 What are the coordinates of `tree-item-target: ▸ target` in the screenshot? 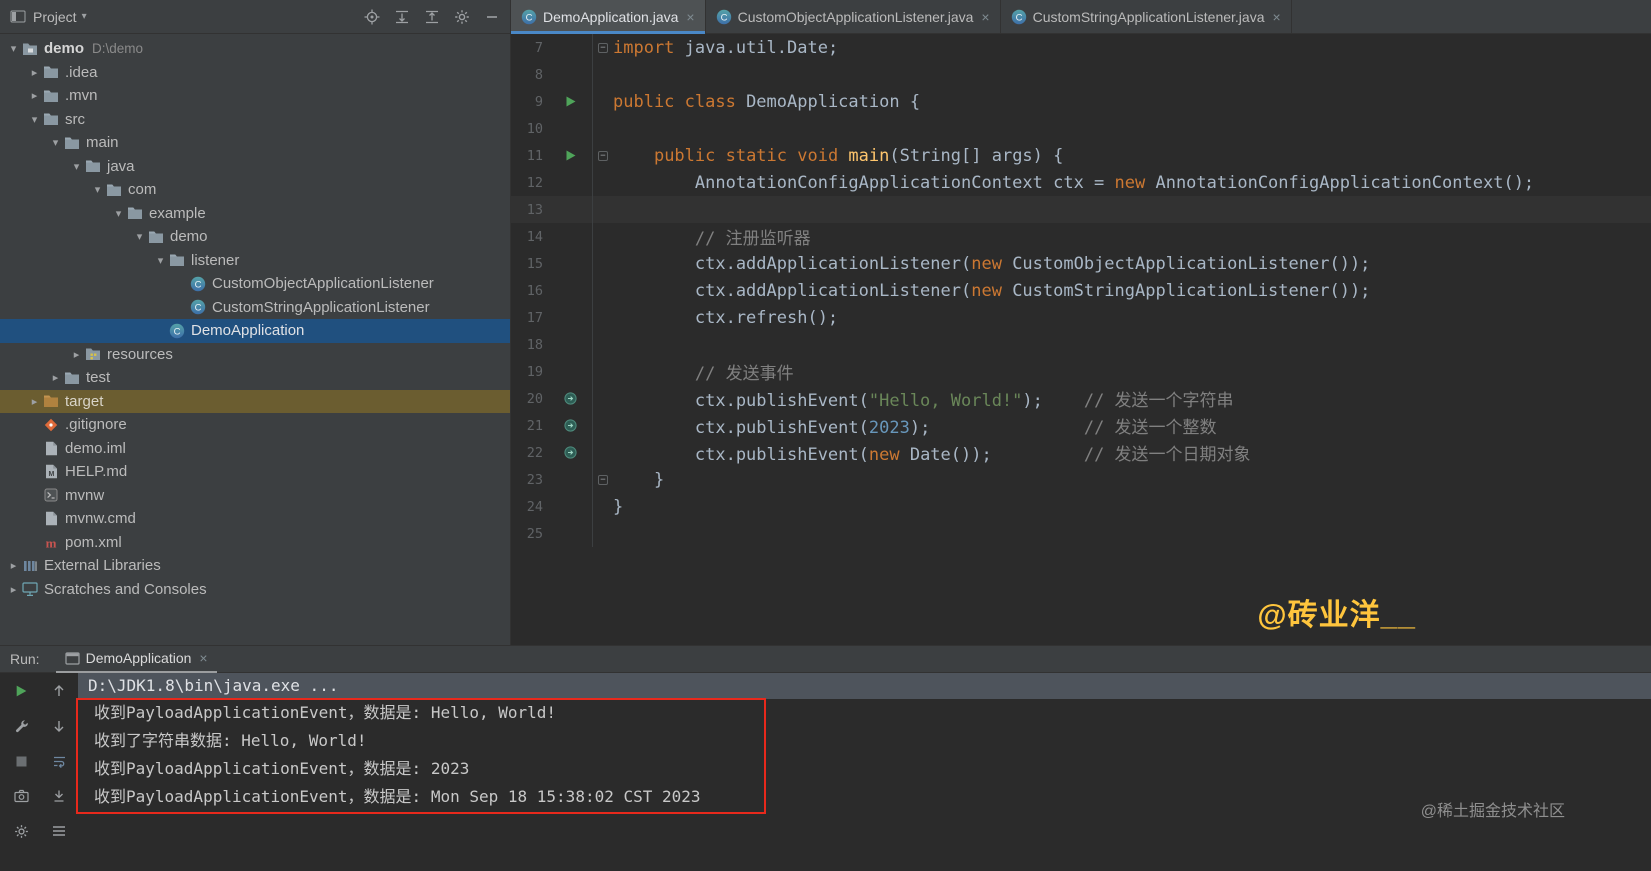 It's located at (255, 401).